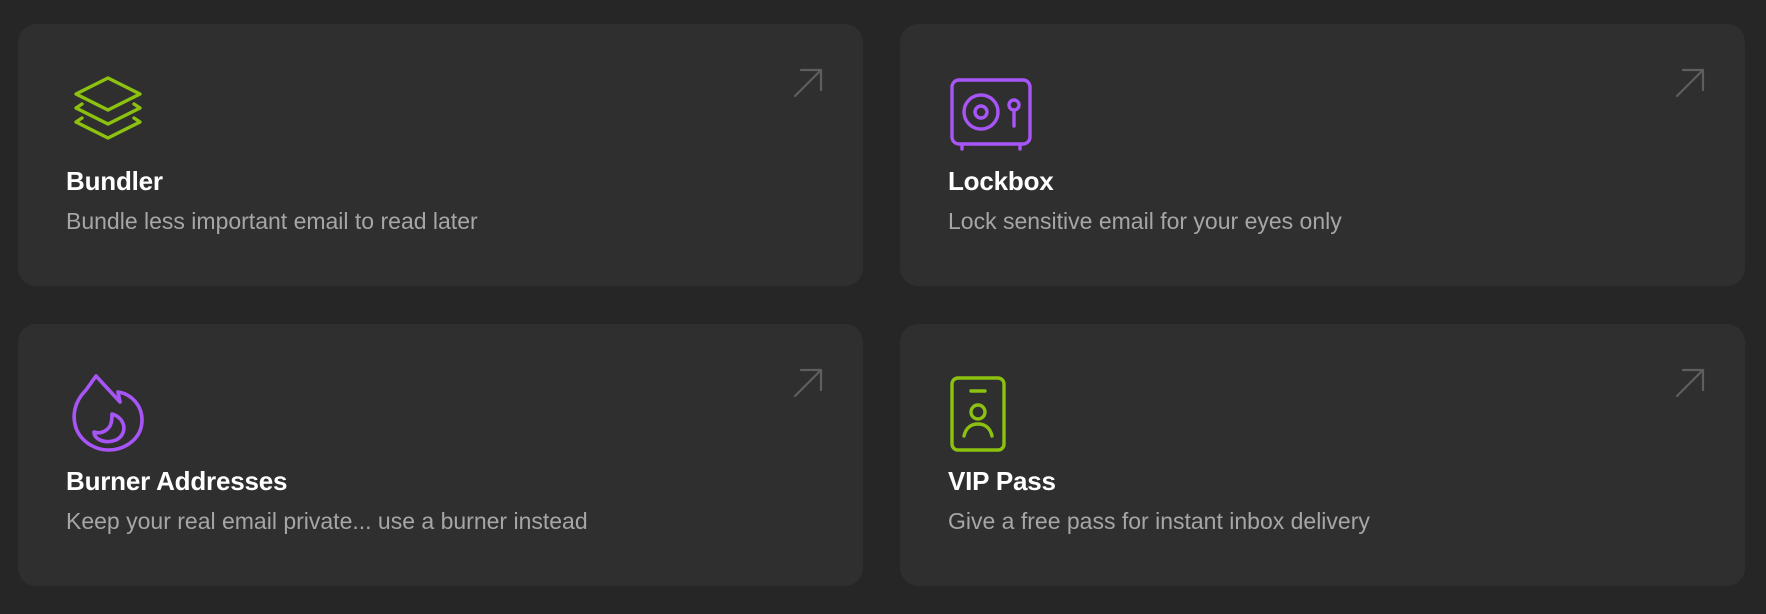 The height and width of the screenshot is (614, 1766). Describe the element at coordinates (1001, 181) in the screenshot. I see `feature-title: Lockbox` at that location.